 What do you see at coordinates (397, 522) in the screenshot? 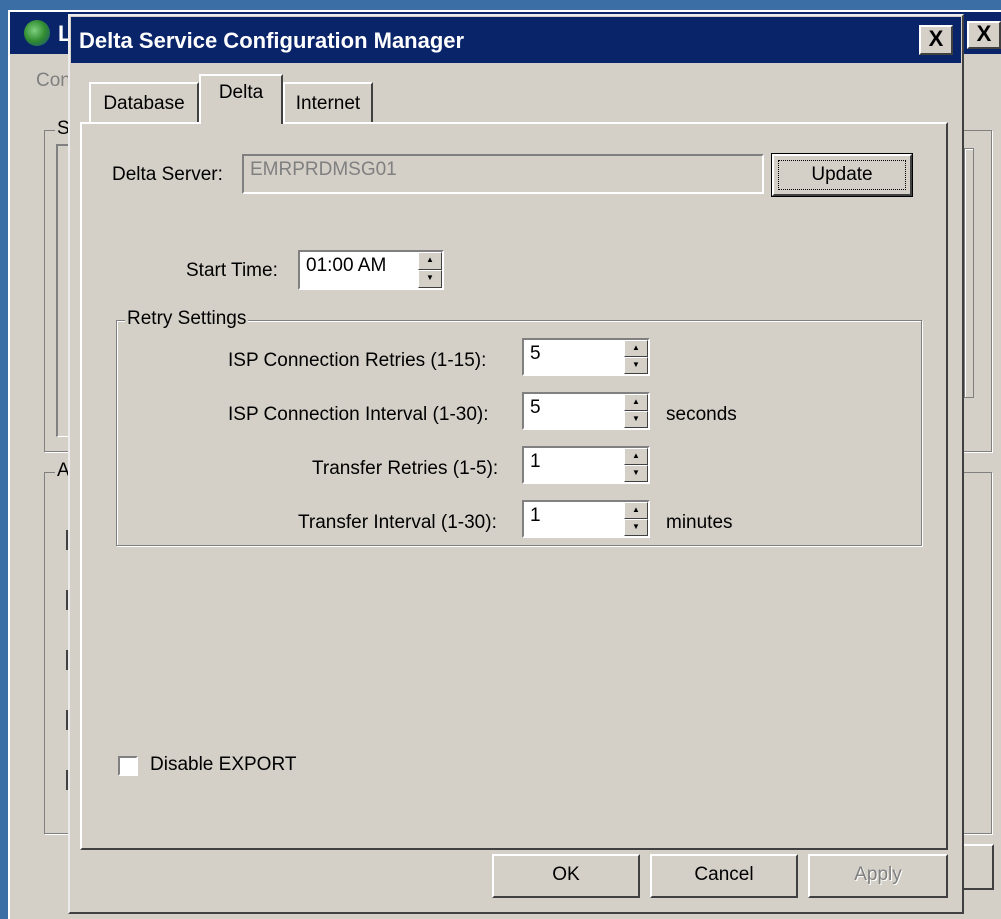
I see `transfer-interval-label: Transfer Interval (1-30):` at bounding box center [397, 522].